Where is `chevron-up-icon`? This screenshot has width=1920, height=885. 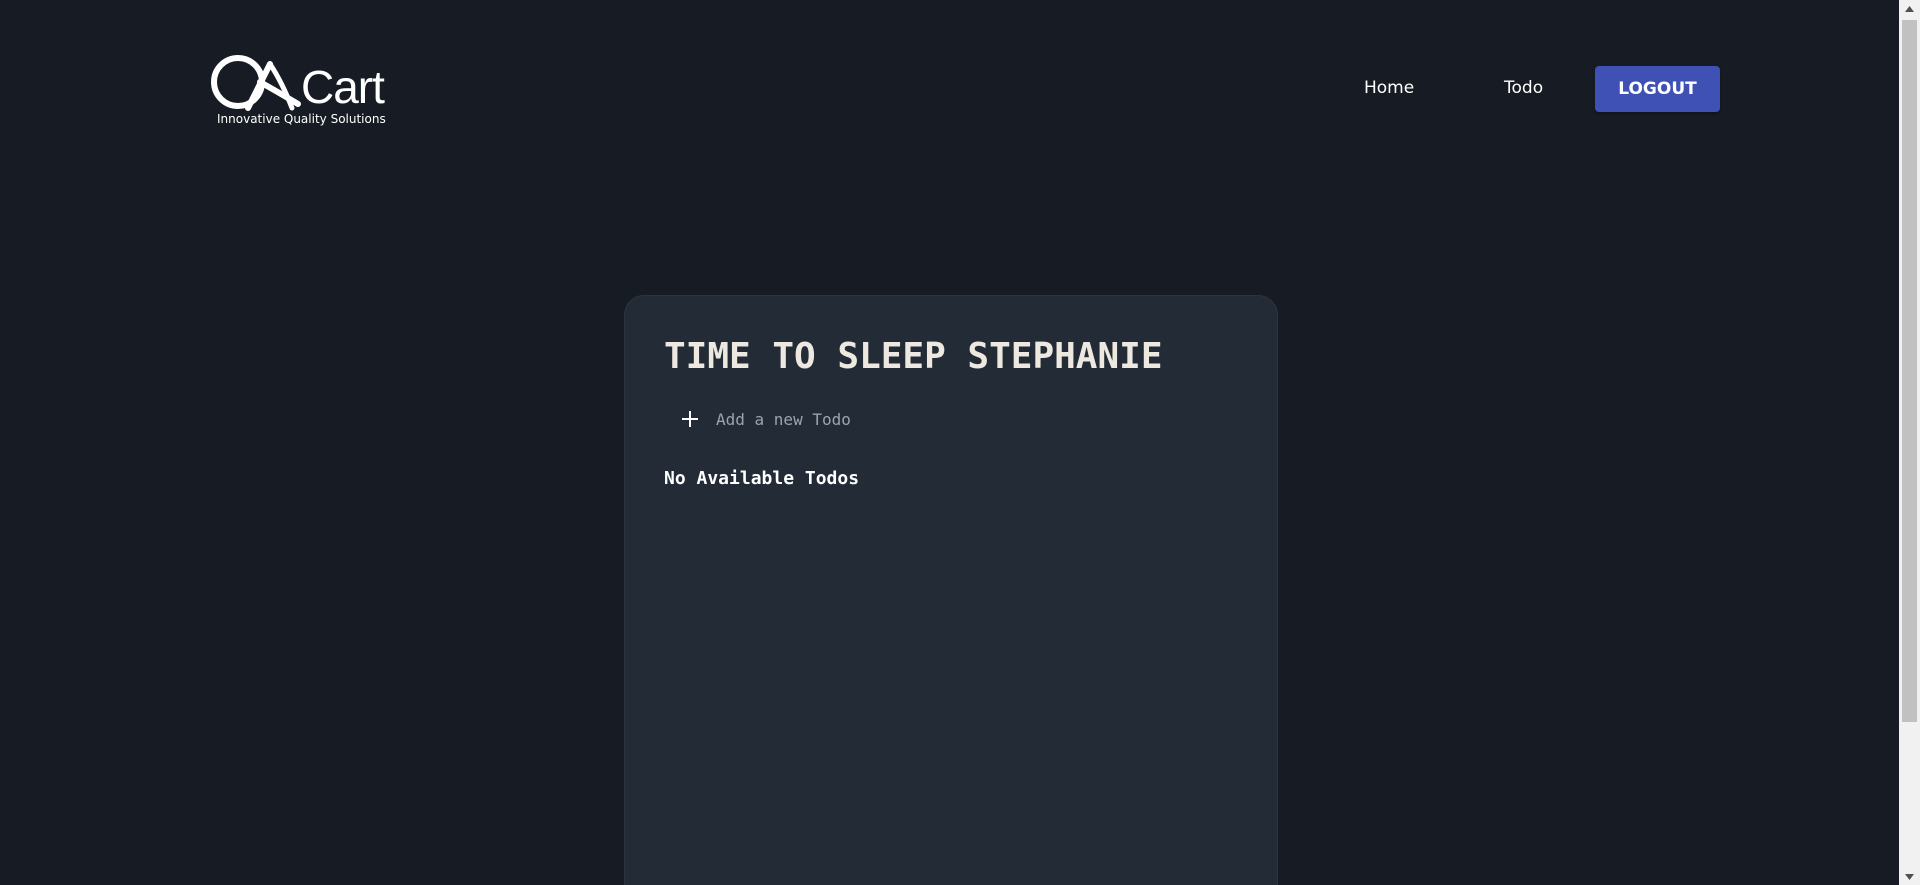 chevron-up-icon is located at coordinates (1909, 8).